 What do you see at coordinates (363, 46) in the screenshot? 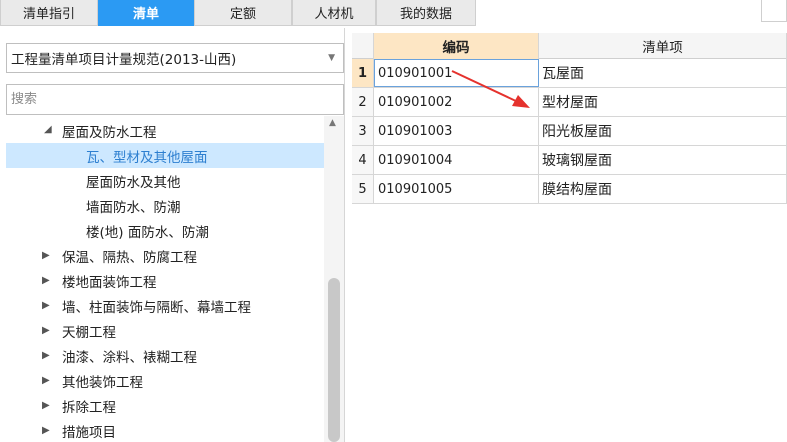
I see `row-number-header` at bounding box center [363, 46].